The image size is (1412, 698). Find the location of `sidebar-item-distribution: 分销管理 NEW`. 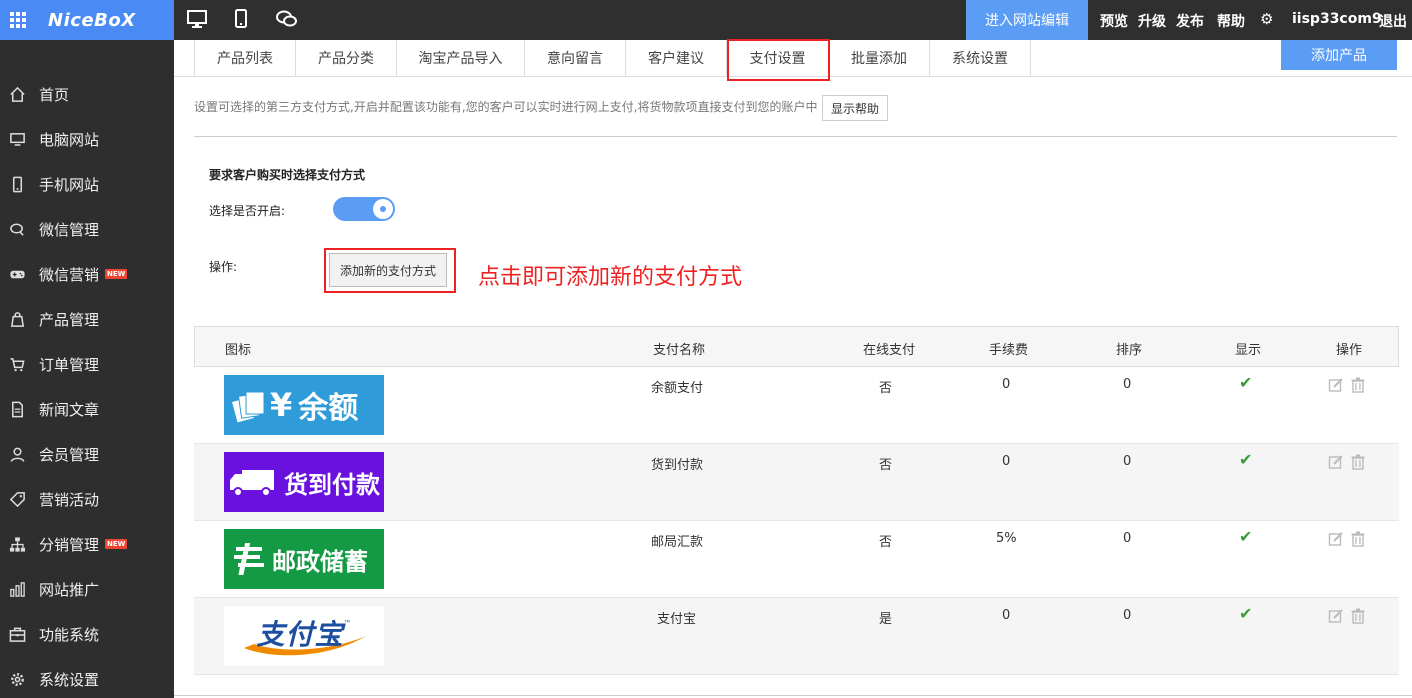

sidebar-item-distribution: 分销管理 NEW is located at coordinates (87, 544).